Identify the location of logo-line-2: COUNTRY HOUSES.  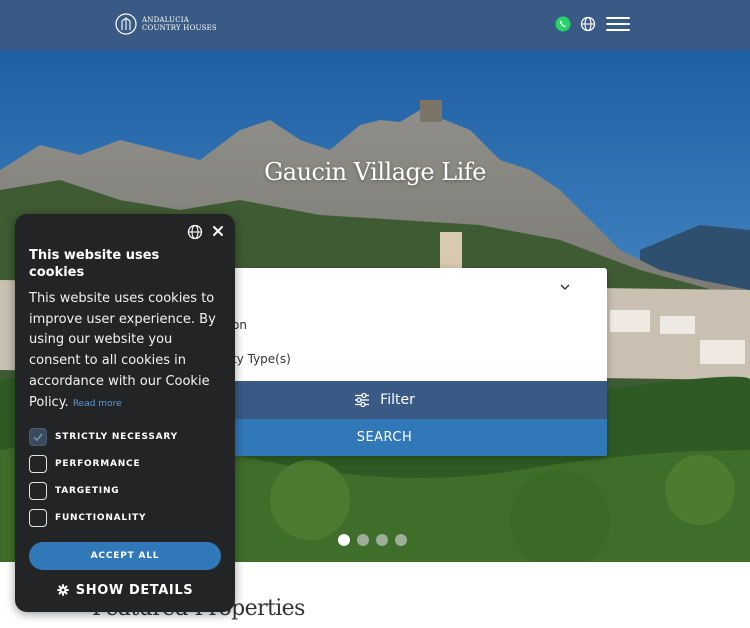
(179, 28).